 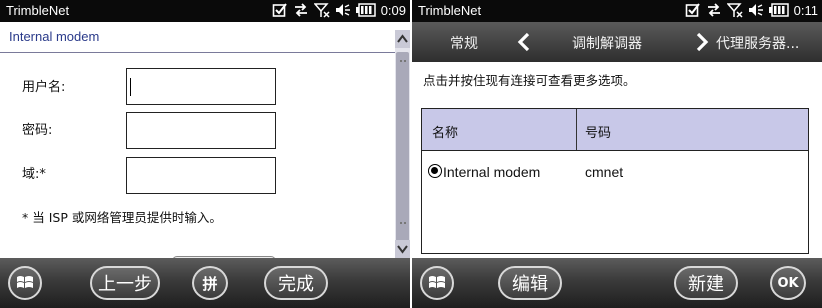 I want to click on input-method-button: 拼, so click(x=210, y=283).